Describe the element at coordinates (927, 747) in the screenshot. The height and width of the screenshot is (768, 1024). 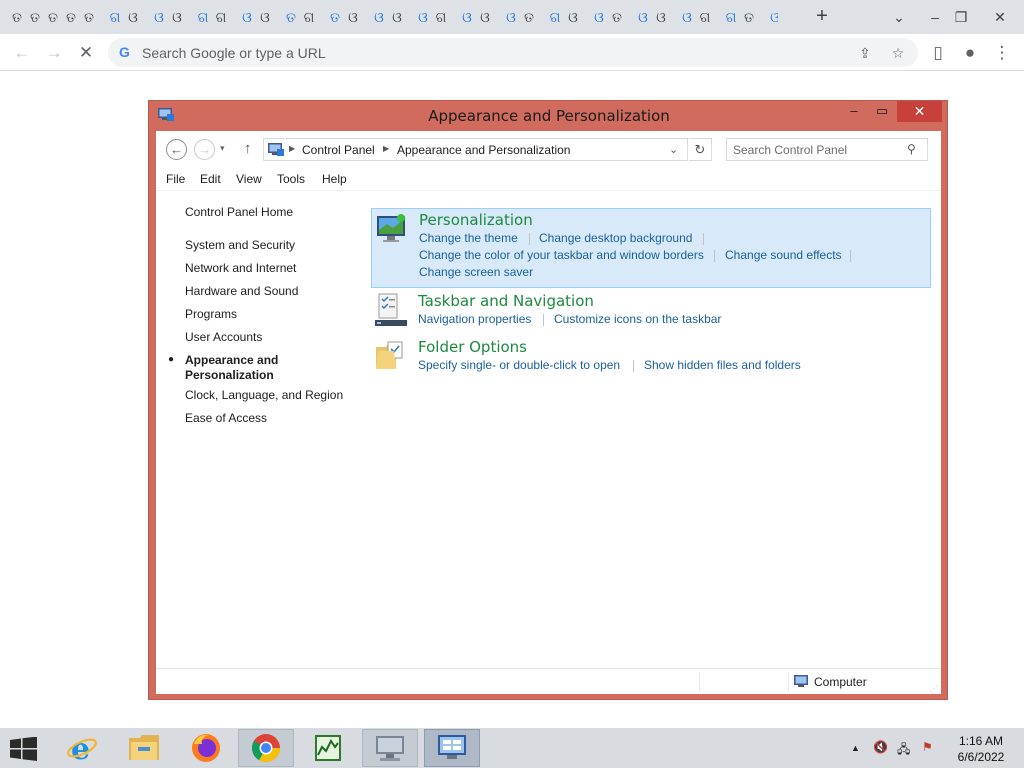
I see `action-center-flag-icon: ⚑` at that location.